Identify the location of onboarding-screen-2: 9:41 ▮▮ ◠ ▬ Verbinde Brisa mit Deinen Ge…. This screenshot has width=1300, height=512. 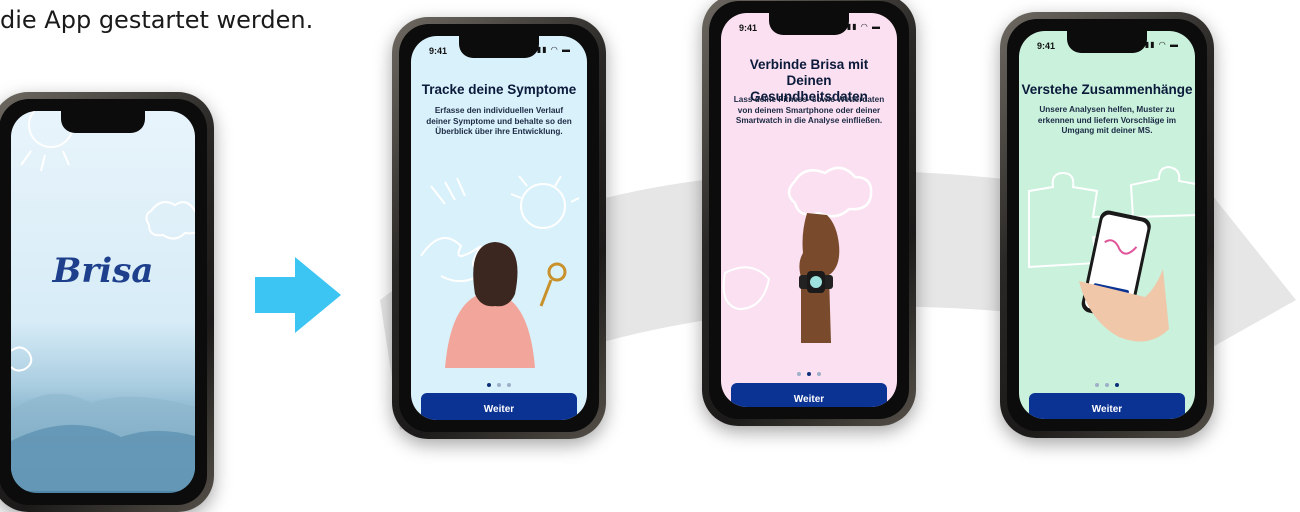
(809, 210).